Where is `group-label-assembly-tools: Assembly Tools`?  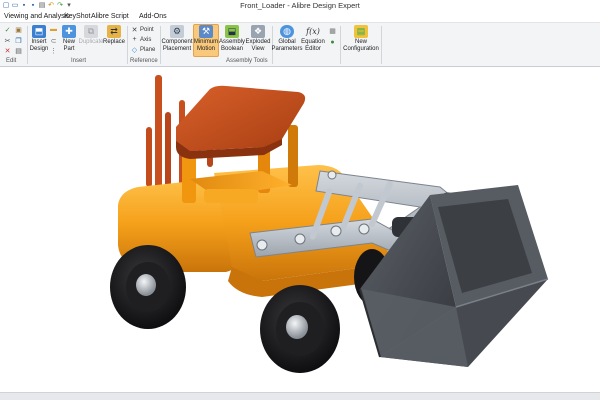
group-label-assembly-tools: Assembly Tools is located at coordinates (247, 61).